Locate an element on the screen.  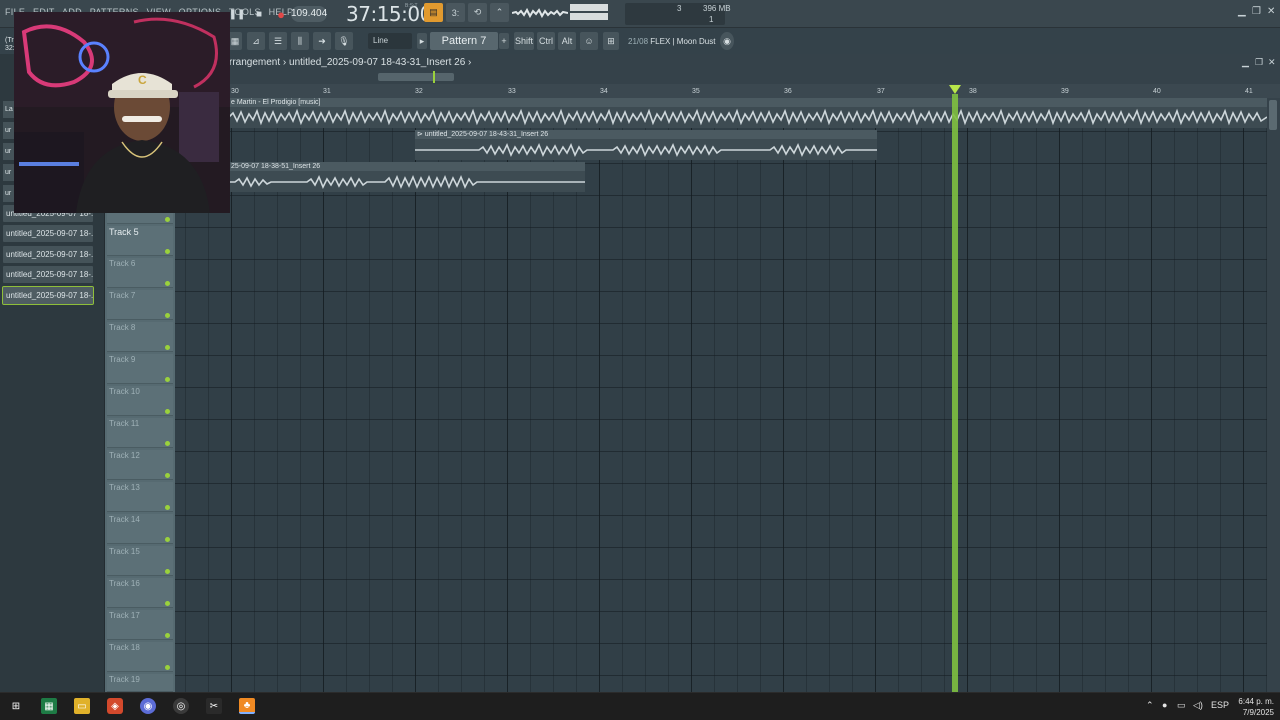
bar-number: 35 is located at coordinates (696, 91).